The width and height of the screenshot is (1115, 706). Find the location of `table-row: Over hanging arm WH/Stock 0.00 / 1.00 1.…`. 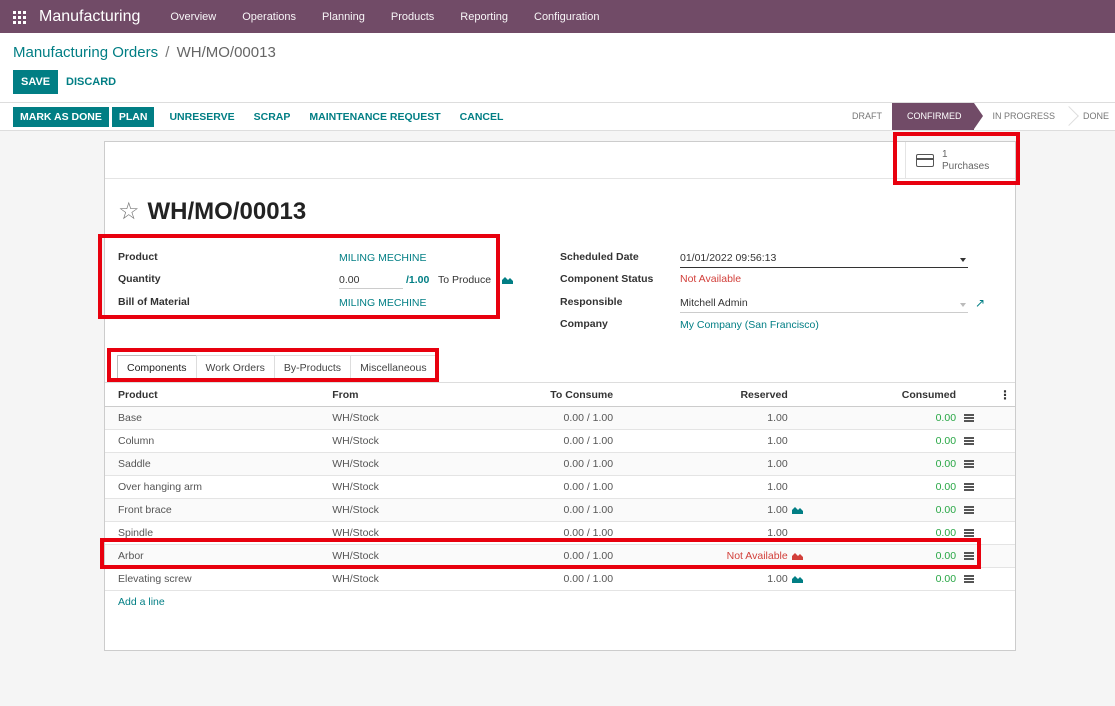

table-row: Over hanging arm WH/Stock 0.00 / 1.00 1.… is located at coordinates (560, 487).